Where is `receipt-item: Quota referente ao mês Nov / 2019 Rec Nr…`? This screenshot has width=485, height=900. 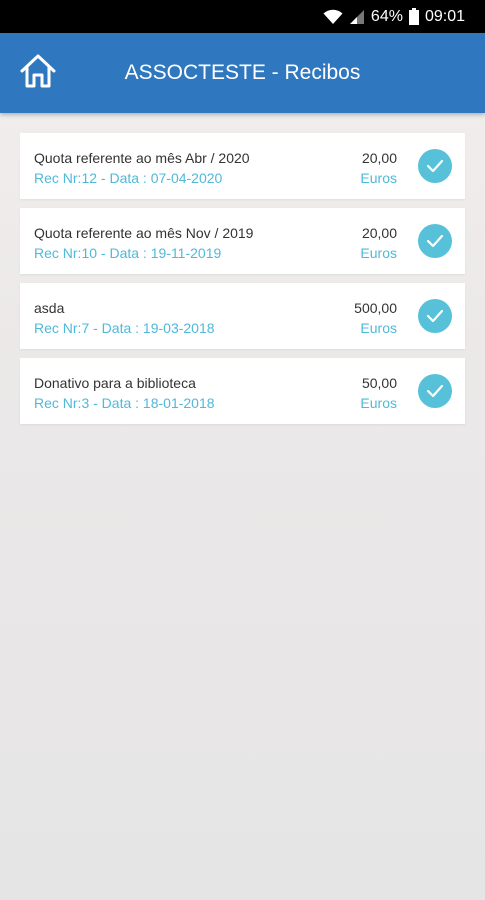 receipt-item: Quota referente ao mês Nov / 2019 Rec Nr… is located at coordinates (242, 241).